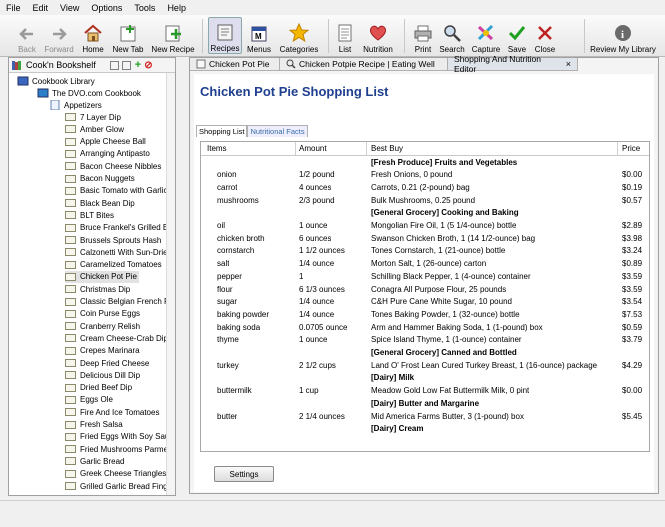 This screenshot has width=665, height=527. Describe the element at coordinates (545, 35) in the screenshot. I see `close-button: Close` at that location.